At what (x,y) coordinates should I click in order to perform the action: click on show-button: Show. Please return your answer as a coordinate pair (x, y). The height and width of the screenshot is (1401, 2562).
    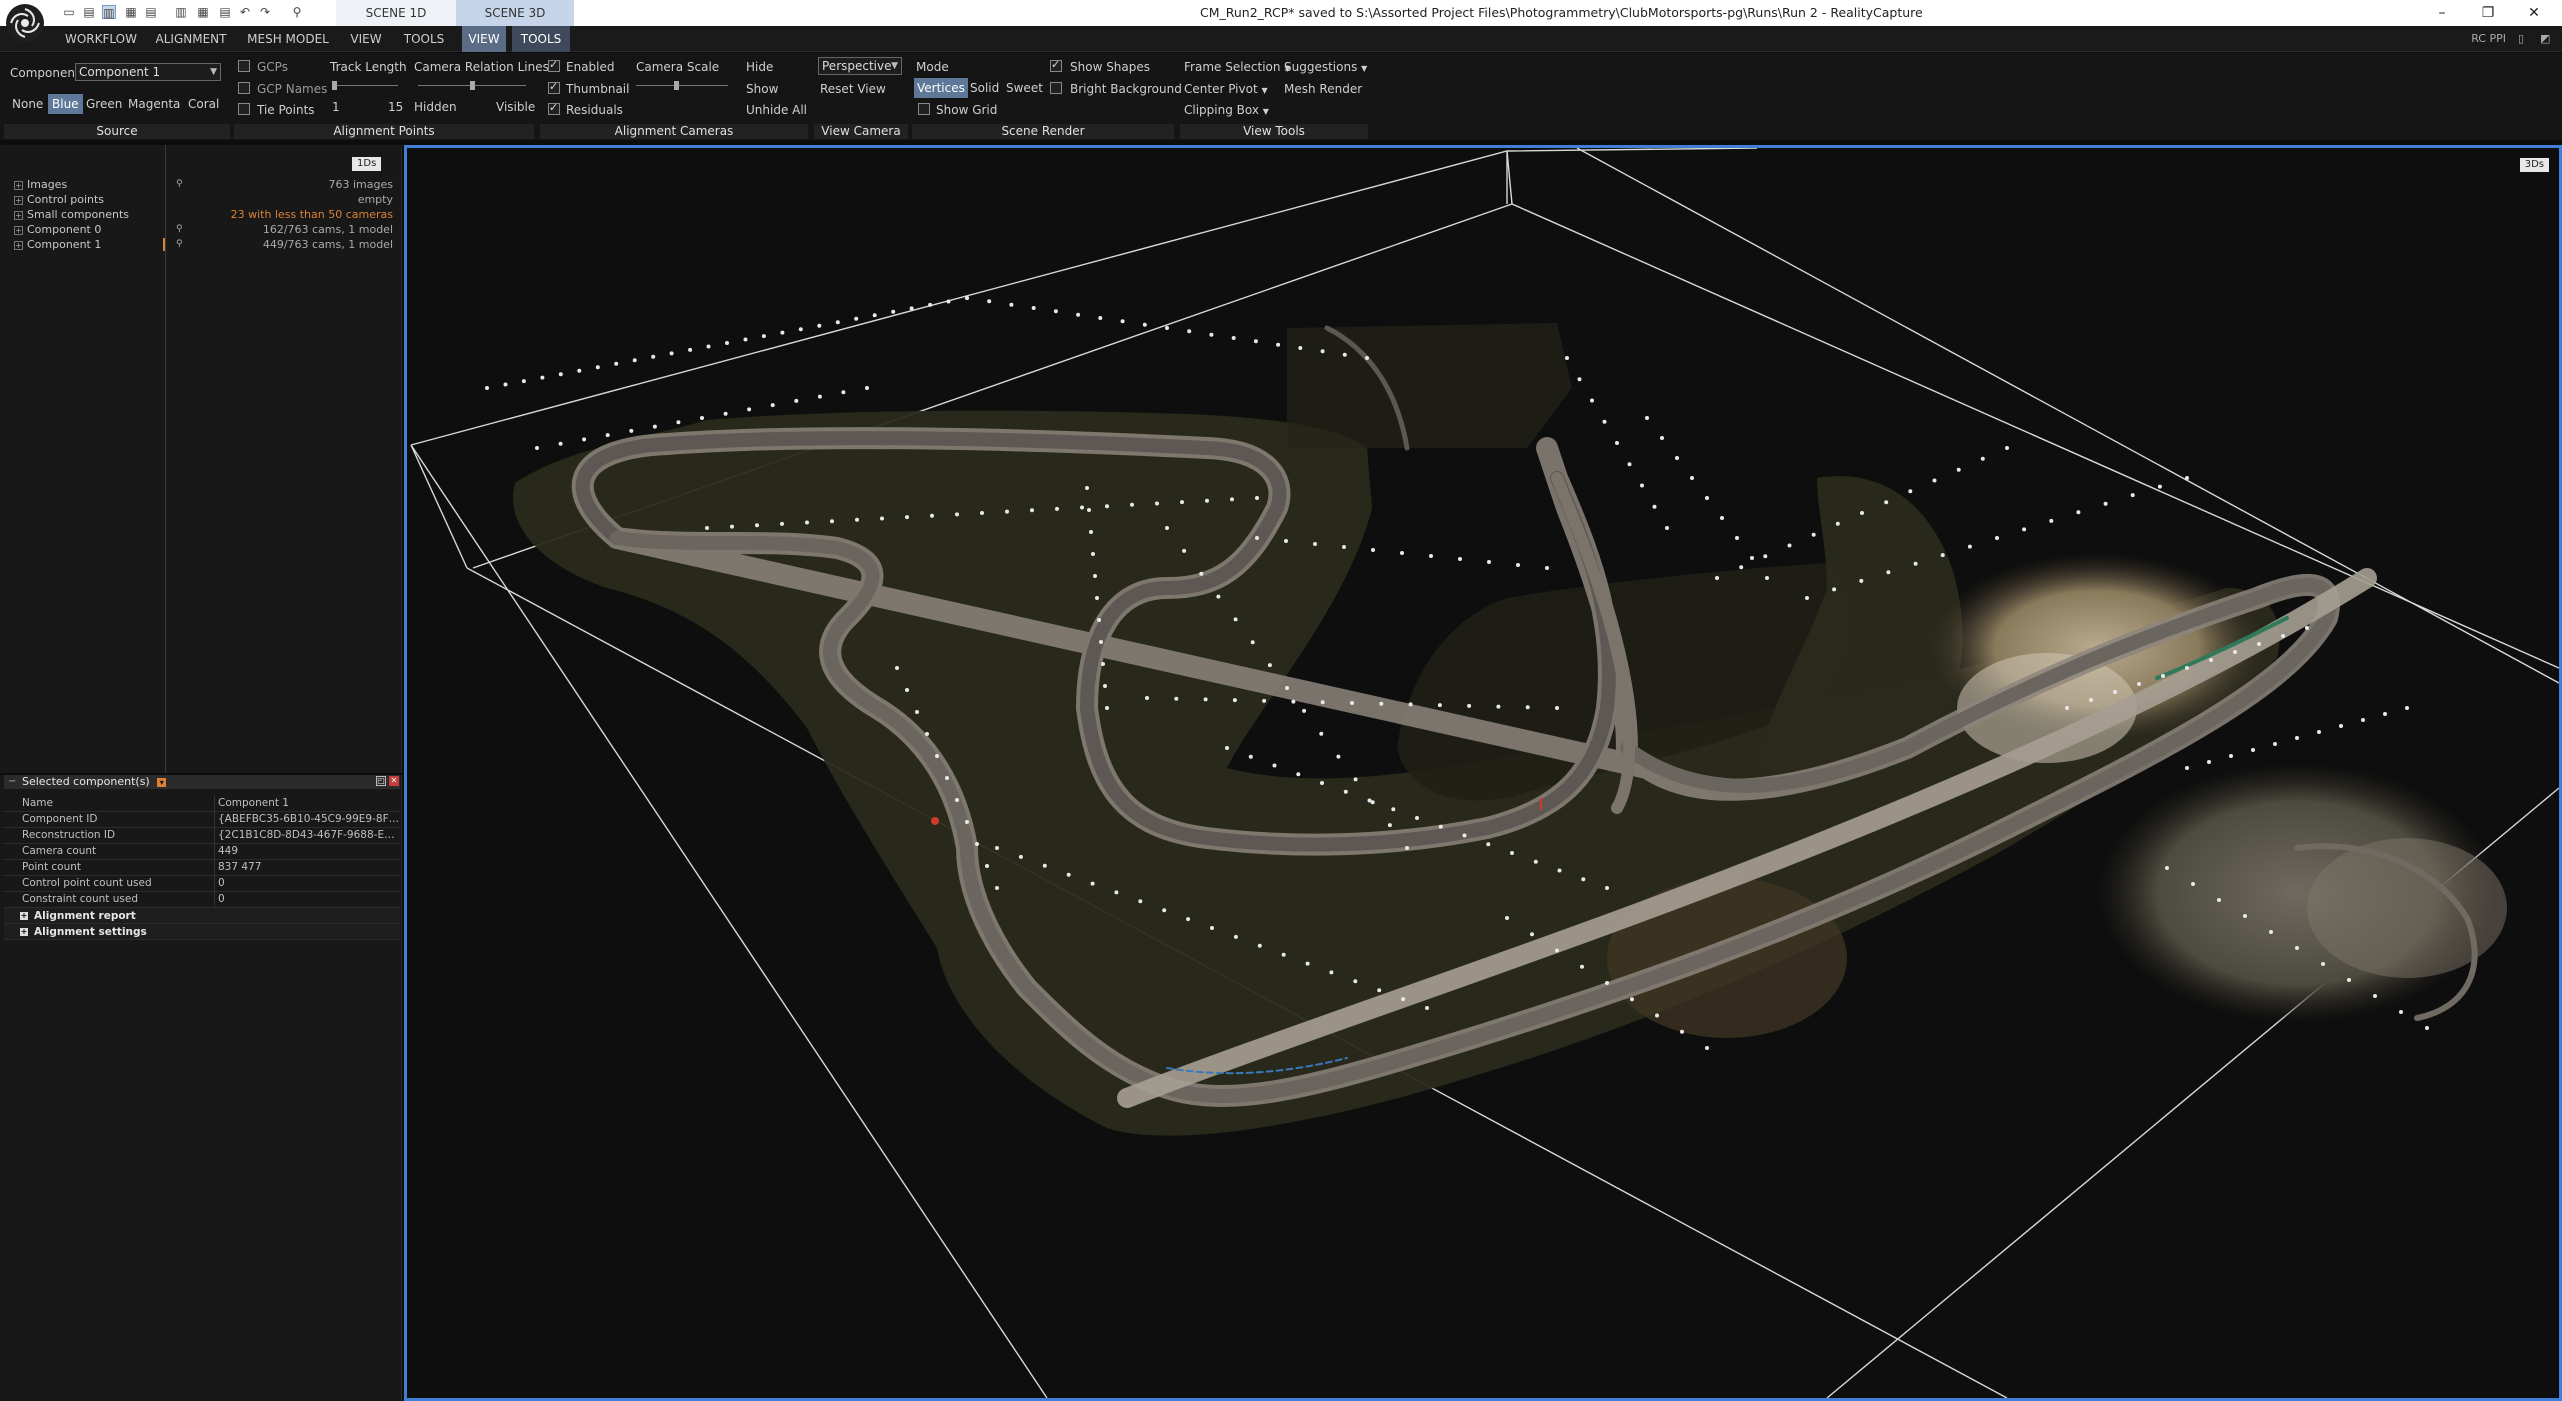
    Looking at the image, I should click on (762, 89).